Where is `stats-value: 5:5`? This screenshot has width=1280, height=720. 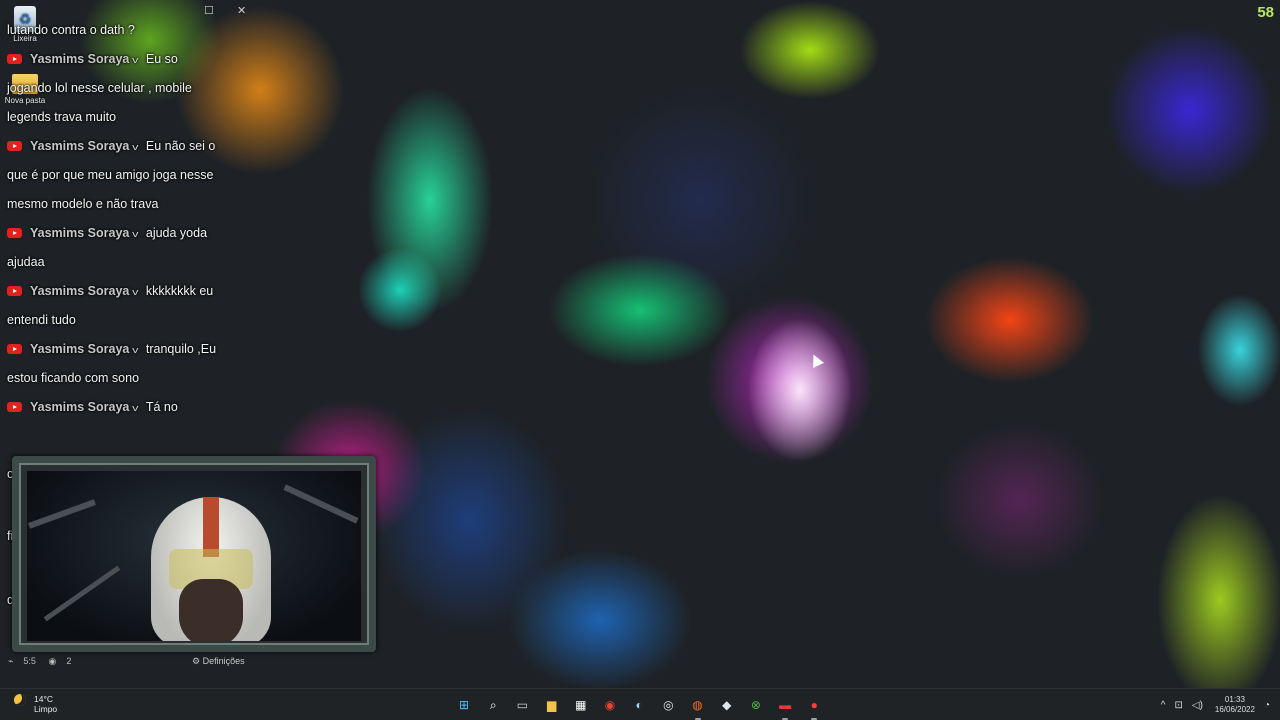 stats-value: 5:5 is located at coordinates (29, 661).